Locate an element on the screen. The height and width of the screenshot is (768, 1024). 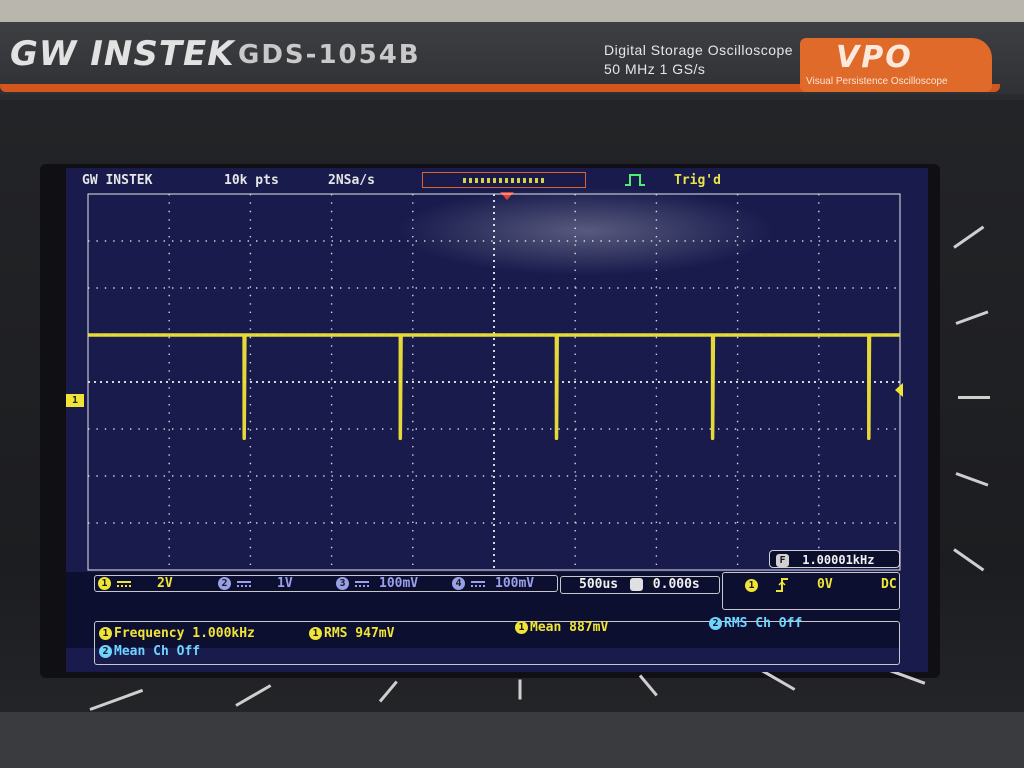
horizontal-position-icon: H is located at coordinates (641, 584).